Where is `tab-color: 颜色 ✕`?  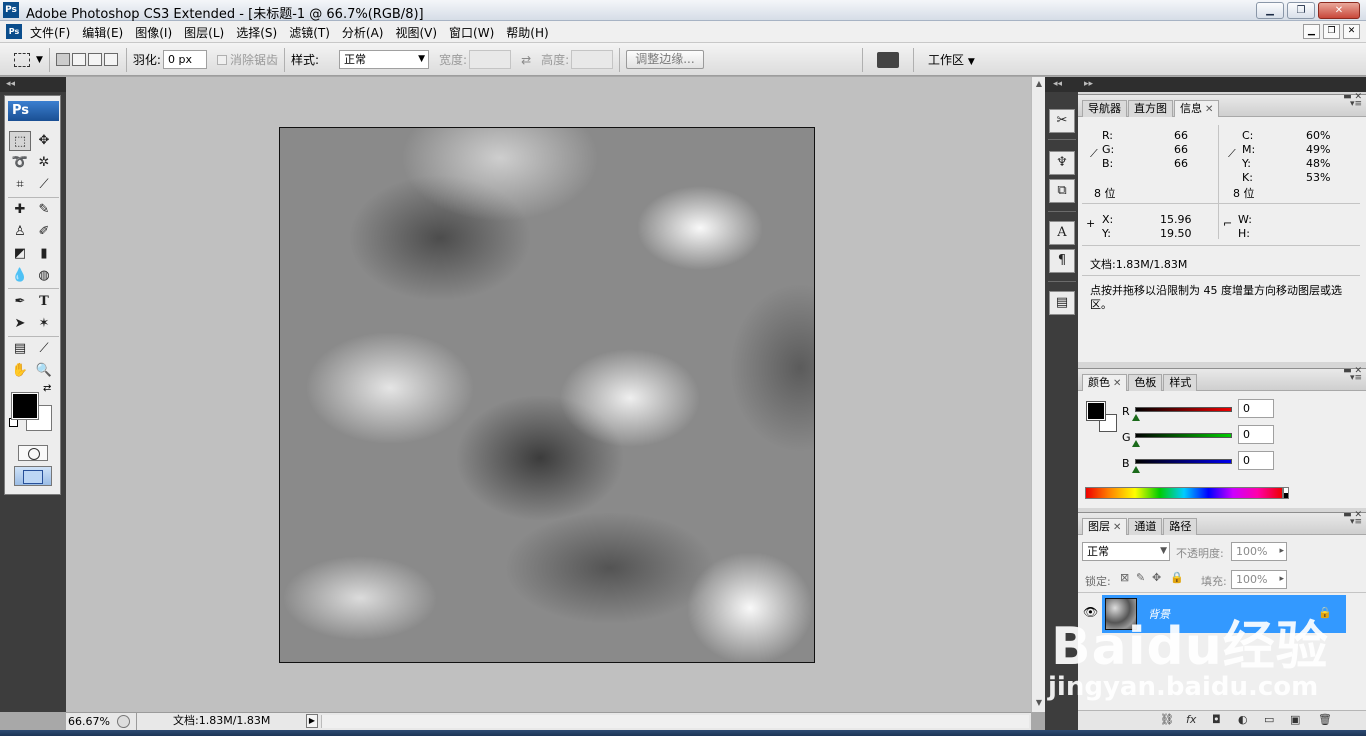
tab-color: 颜色 ✕ is located at coordinates (1105, 382).